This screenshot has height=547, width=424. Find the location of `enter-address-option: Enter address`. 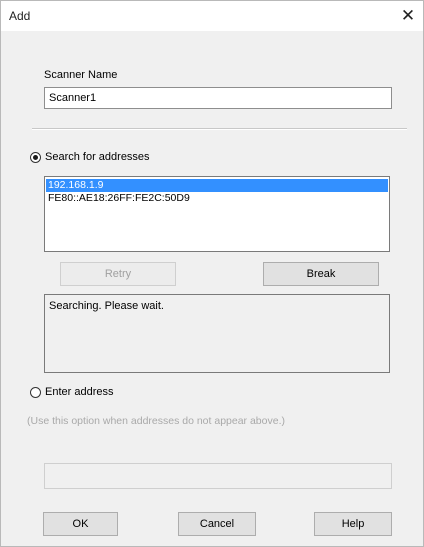

enter-address-option: Enter address is located at coordinates (71, 392).